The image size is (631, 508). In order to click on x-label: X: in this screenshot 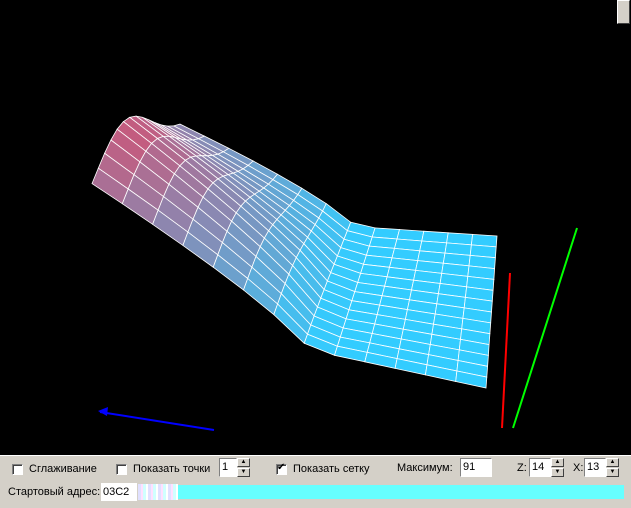, I will do `click(578, 468)`.